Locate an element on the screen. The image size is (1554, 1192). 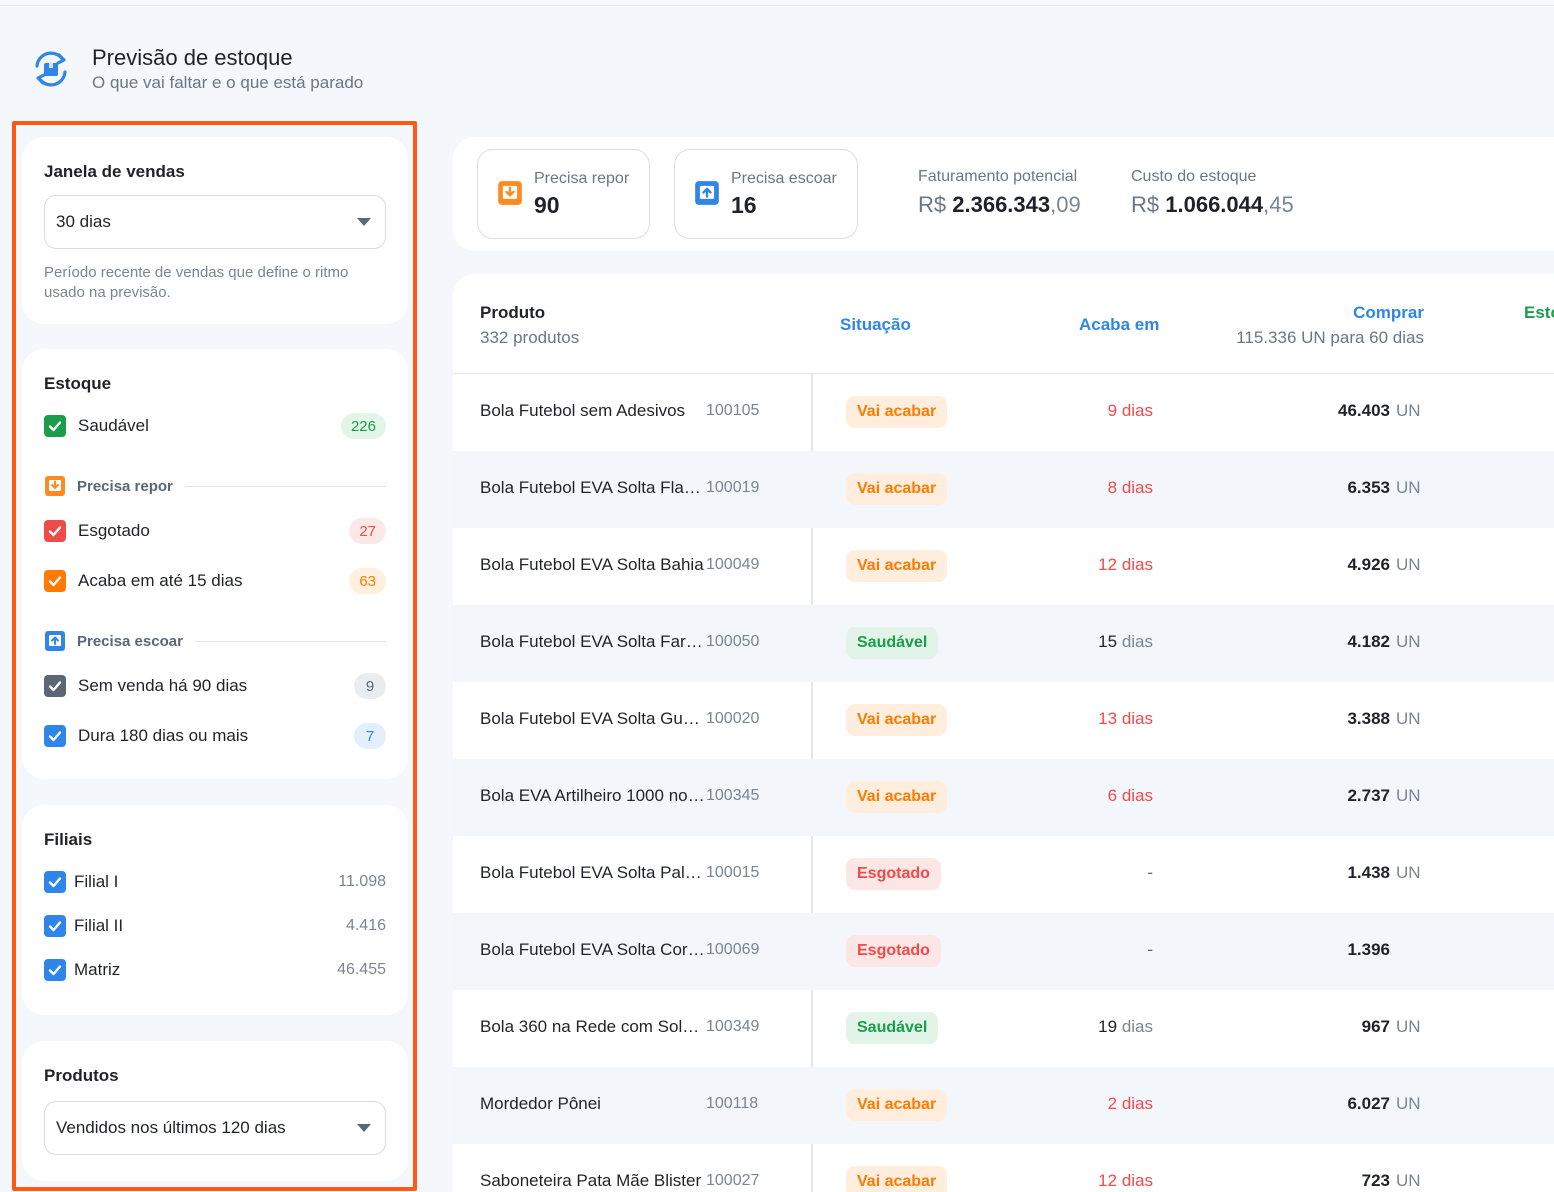
buy-quantity-value: 967 is located at coordinates (1375, 1026).